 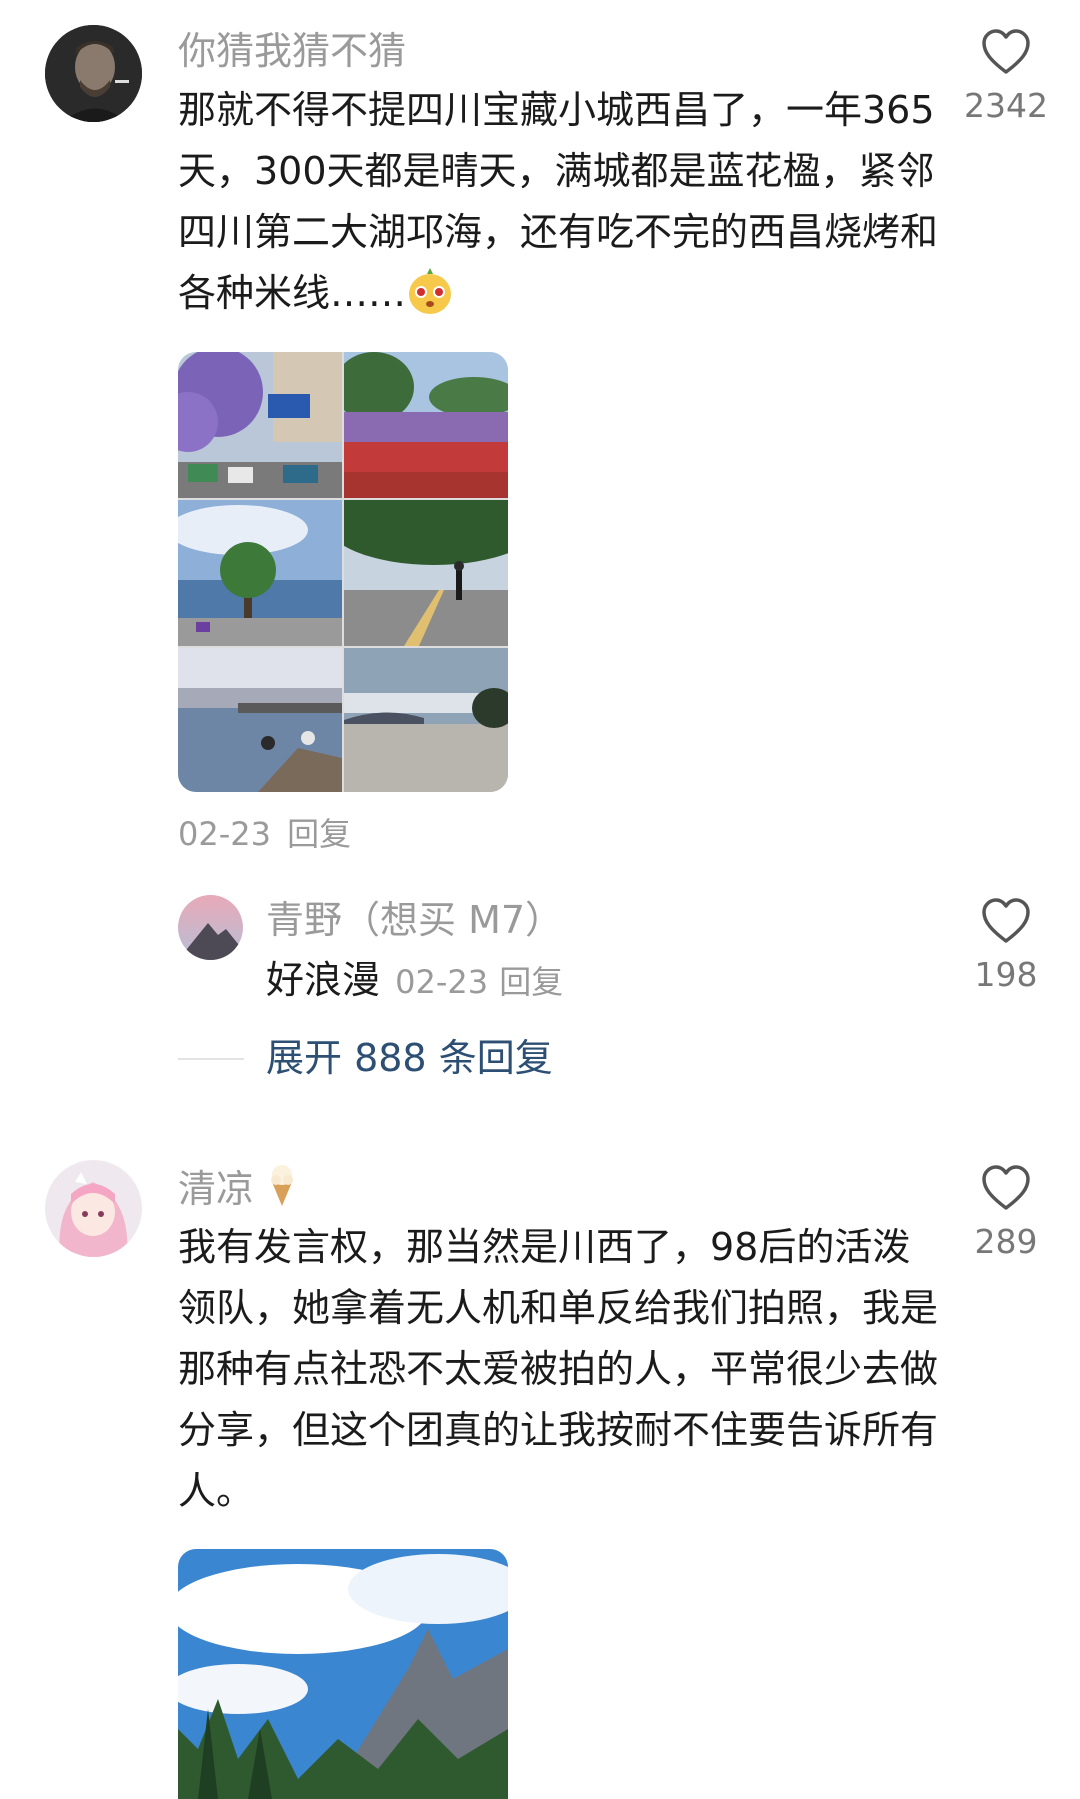 I want to click on reply-username: 青野（想买 M7）, so click(x=414, y=920).